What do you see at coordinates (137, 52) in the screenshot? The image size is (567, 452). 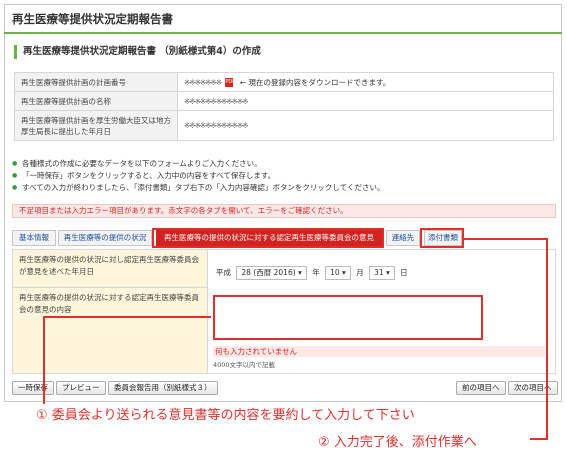 I see `section-heading: 再生医療等提供状況定期報告書 （別紙様式第4）の作成` at bounding box center [137, 52].